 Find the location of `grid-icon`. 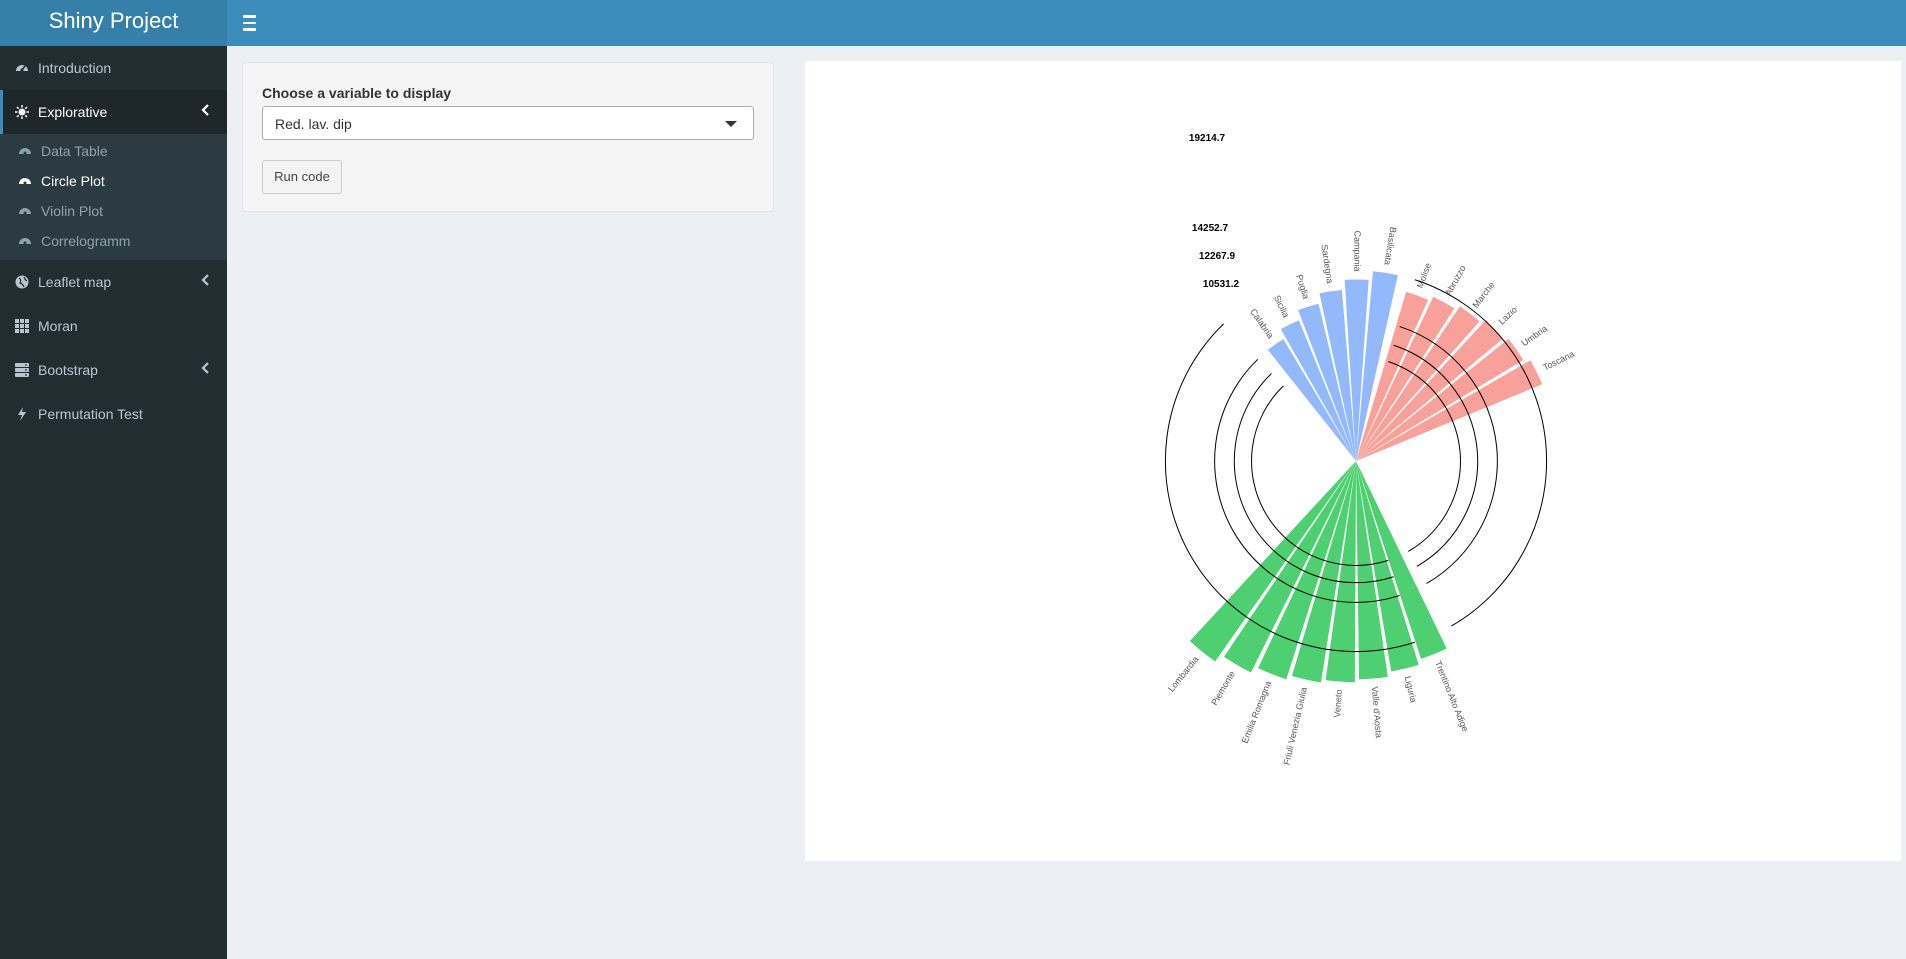

grid-icon is located at coordinates (22, 326).